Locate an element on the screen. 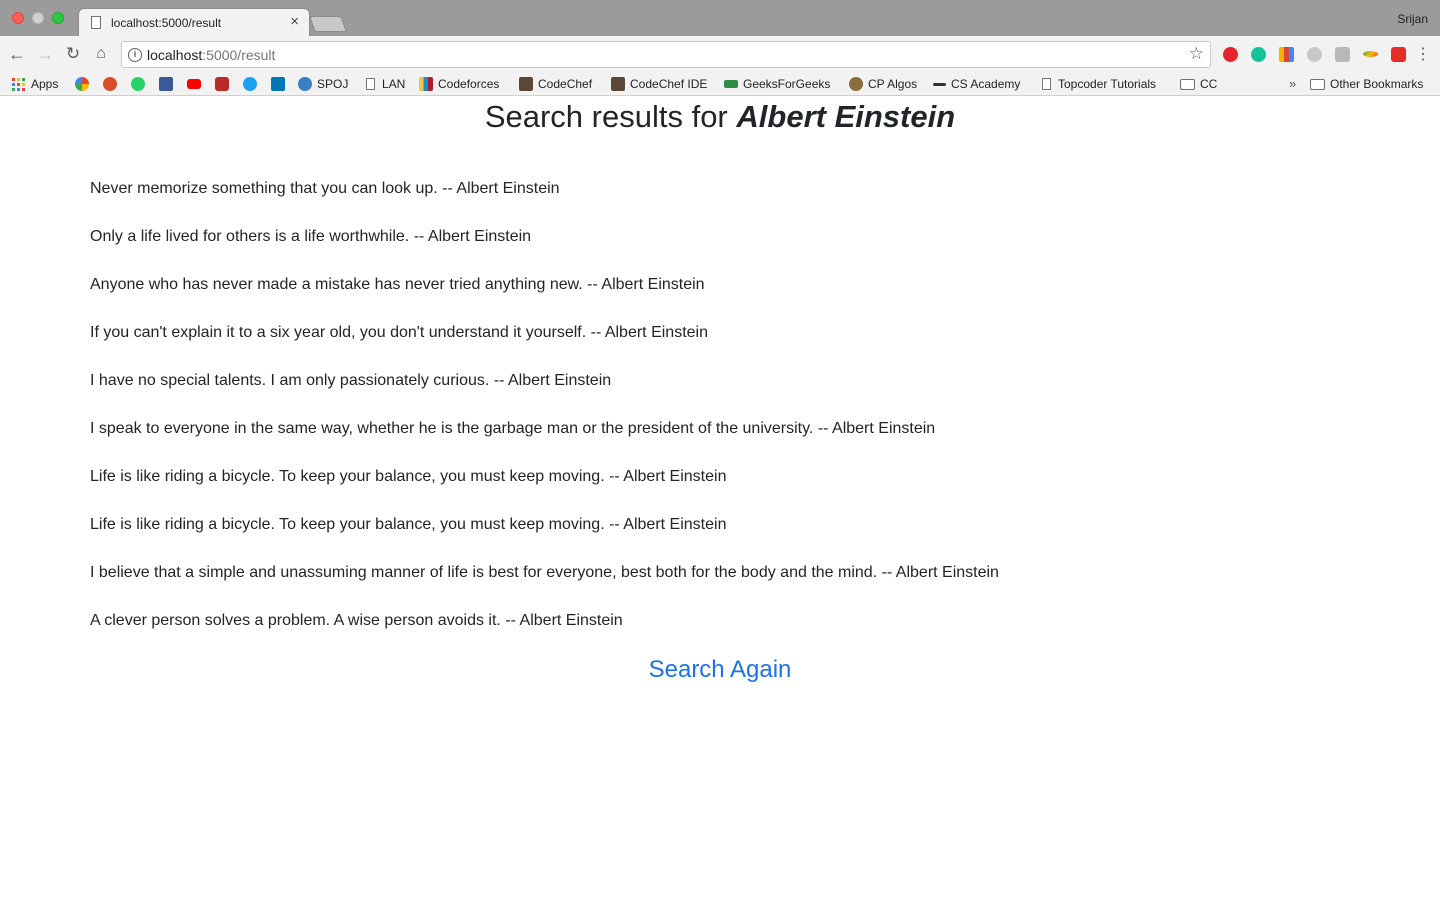  bookmark-folder-cc: CC is located at coordinates (1198, 84).